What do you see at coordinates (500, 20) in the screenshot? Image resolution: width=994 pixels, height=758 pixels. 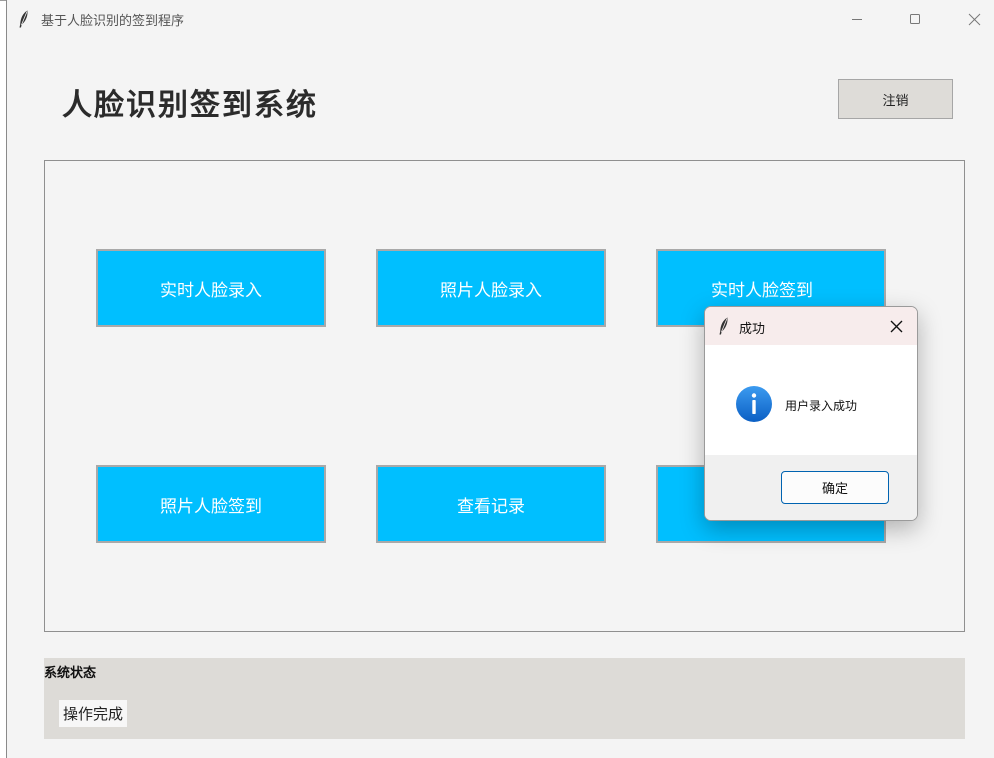 I see `window-titlebar: 基于人脸识别的签到程序` at bounding box center [500, 20].